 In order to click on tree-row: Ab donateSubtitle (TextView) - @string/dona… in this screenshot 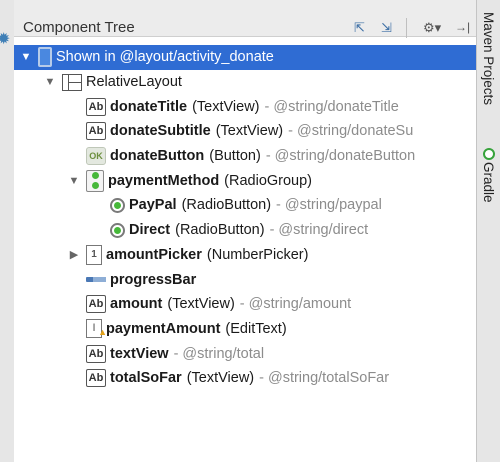, I will do `click(245, 131)`.